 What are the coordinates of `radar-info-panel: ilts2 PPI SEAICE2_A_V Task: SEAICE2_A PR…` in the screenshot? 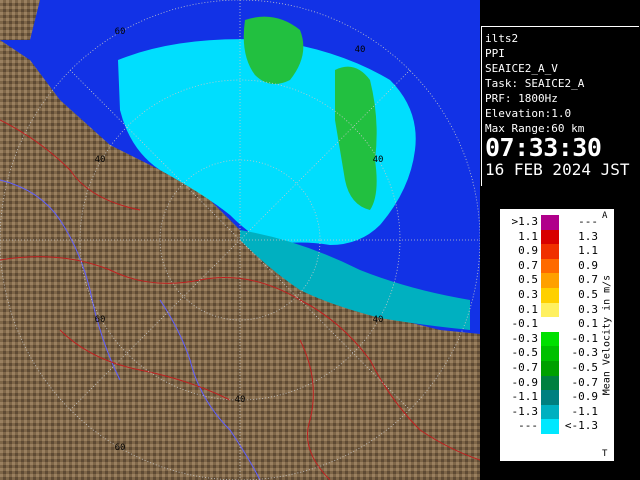 It's located at (560, 106).